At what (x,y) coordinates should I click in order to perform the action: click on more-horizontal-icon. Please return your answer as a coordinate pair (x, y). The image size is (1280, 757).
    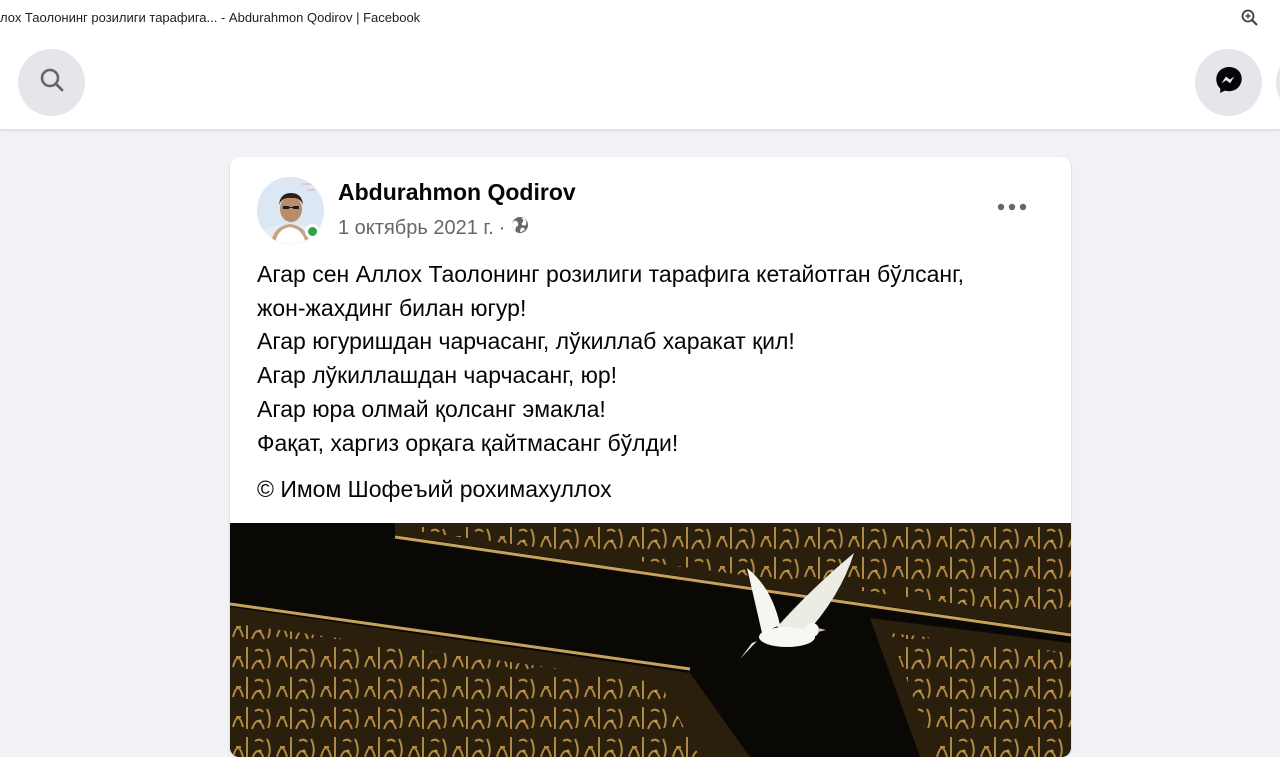
    Looking at the image, I should click on (1012, 207).